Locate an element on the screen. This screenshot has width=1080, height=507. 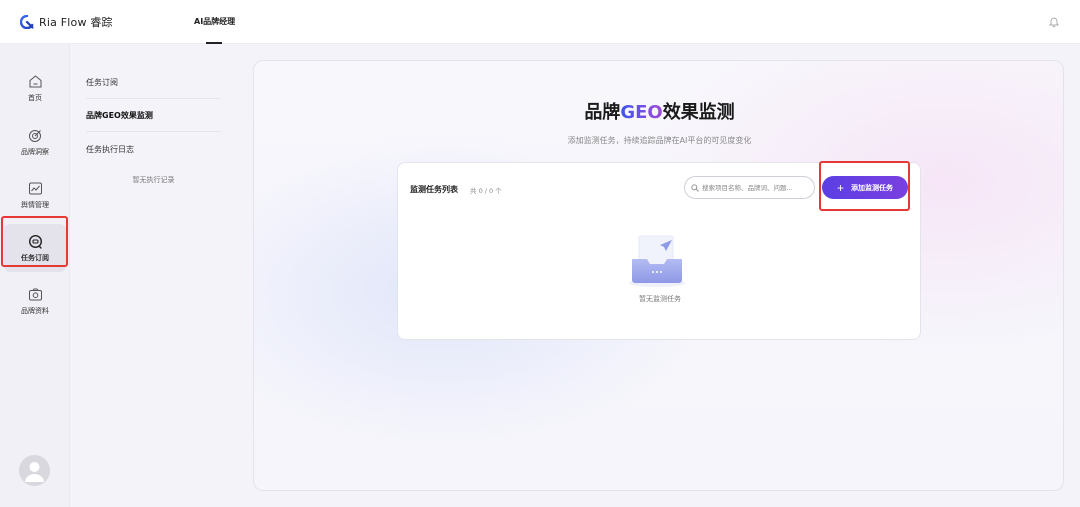
top-bar: Ria Flow 睿踪 AI品牌经理 is located at coordinates (540, 22).